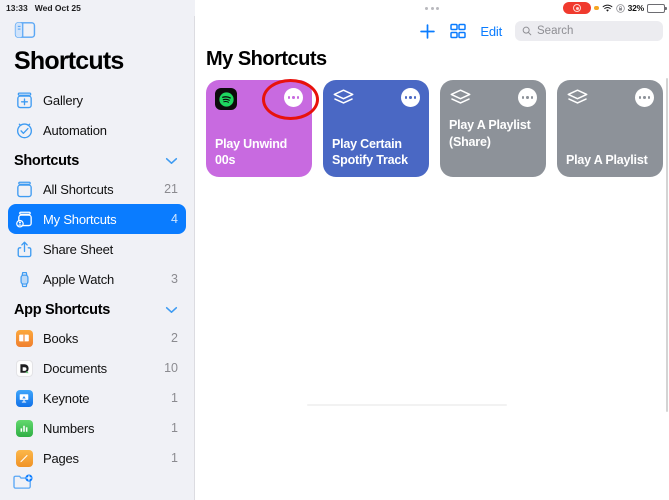 This screenshot has width=669, height=500. I want to click on add-shortcut-button, so click(427, 31).